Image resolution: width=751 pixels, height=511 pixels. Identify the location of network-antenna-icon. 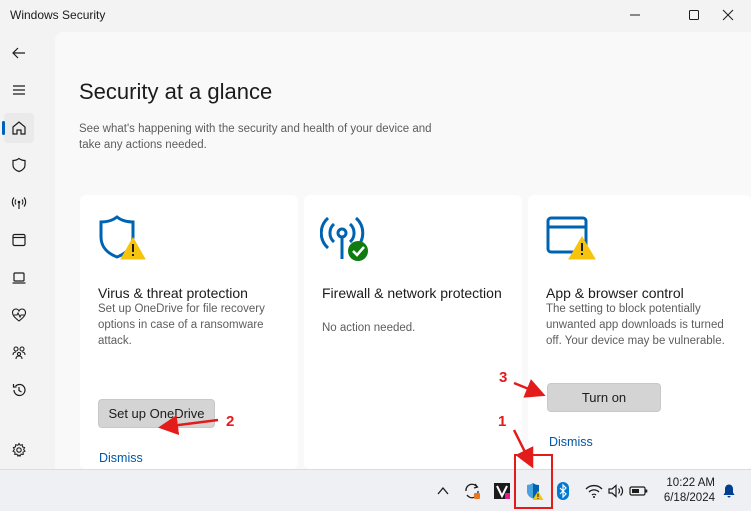
(19, 203).